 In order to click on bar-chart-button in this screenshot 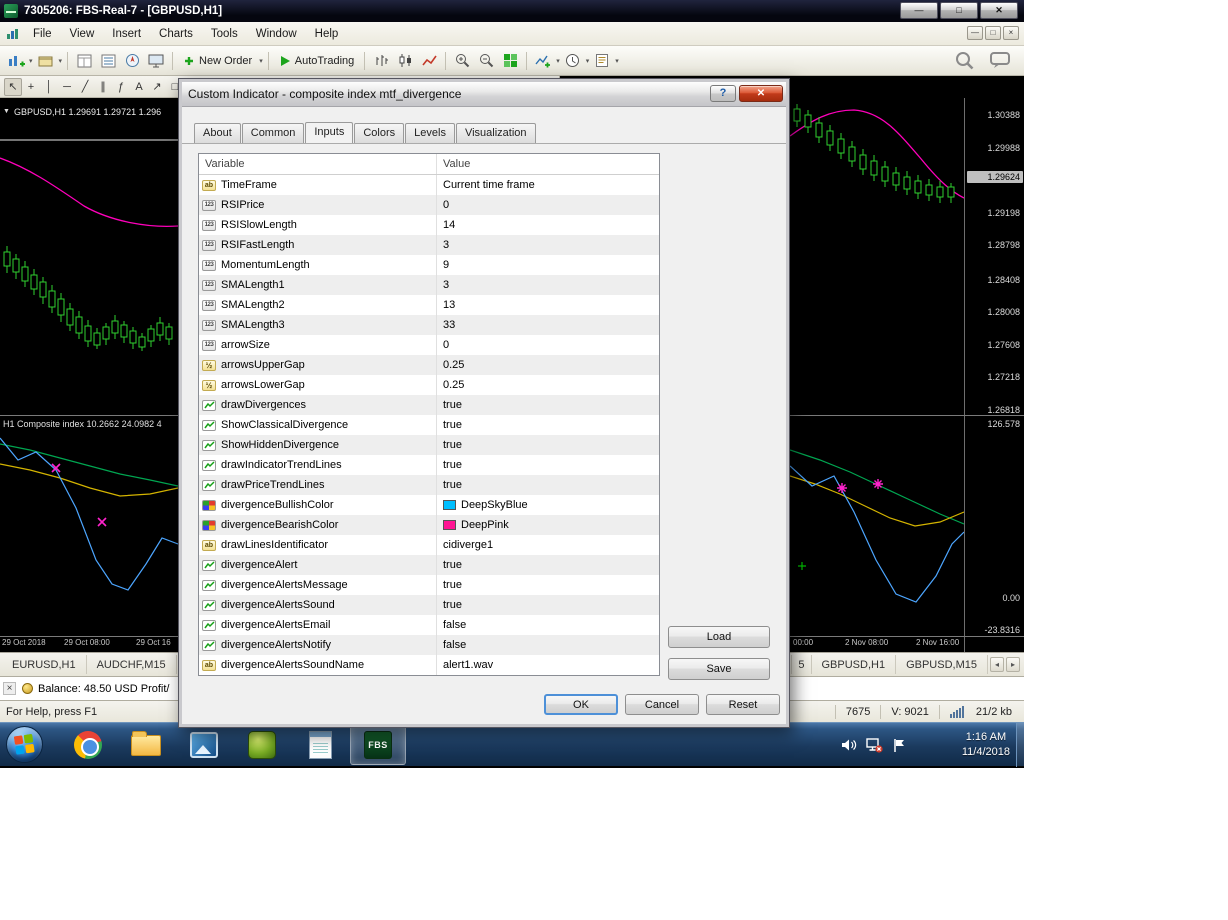, I will do `click(381, 61)`.